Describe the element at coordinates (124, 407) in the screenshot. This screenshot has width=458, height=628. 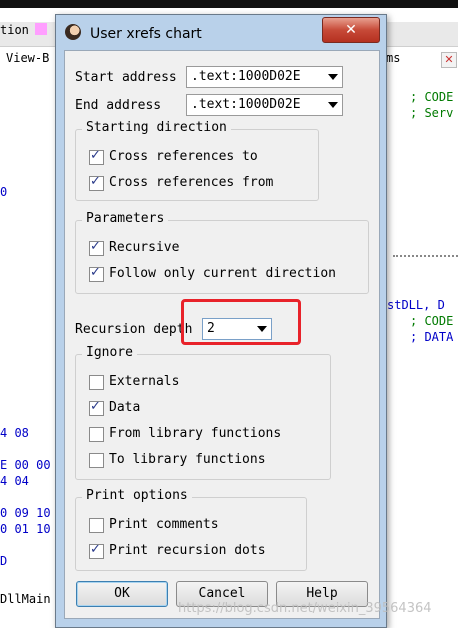
I see `data-label: Data` at that location.